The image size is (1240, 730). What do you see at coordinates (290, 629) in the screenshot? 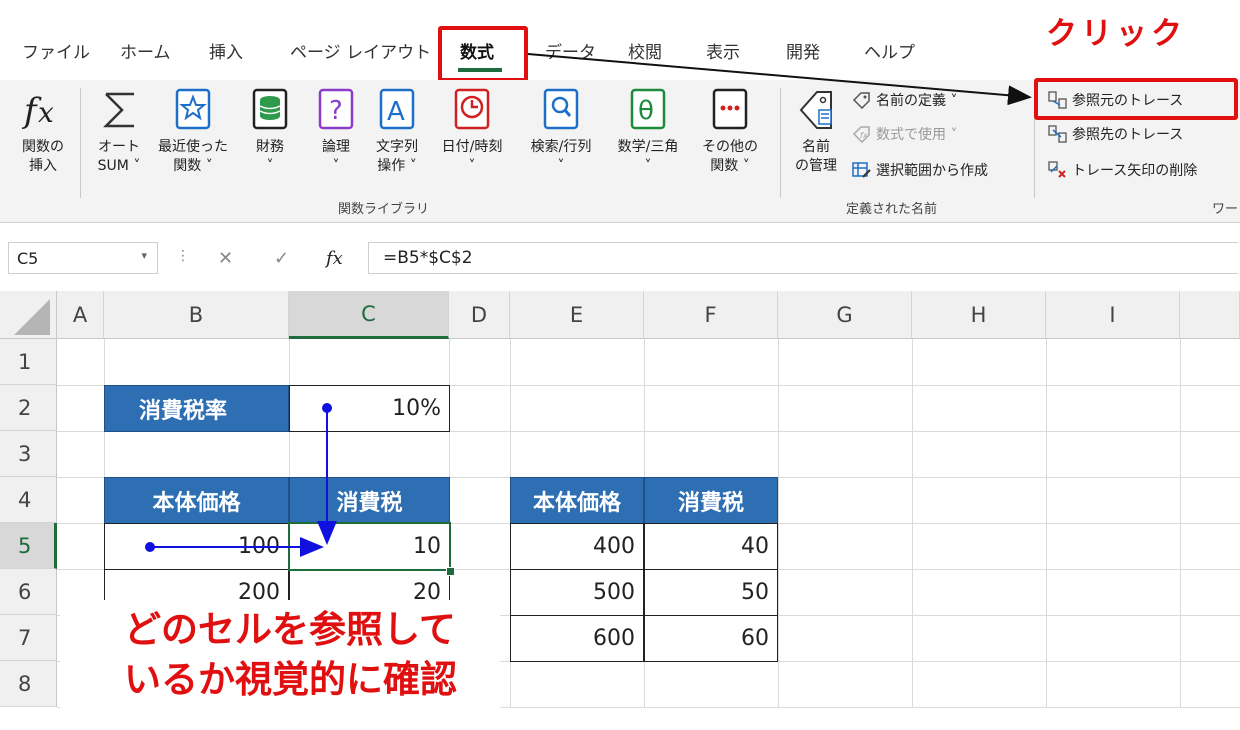
I see `callout-line1: どのセルを参照して` at bounding box center [290, 629].